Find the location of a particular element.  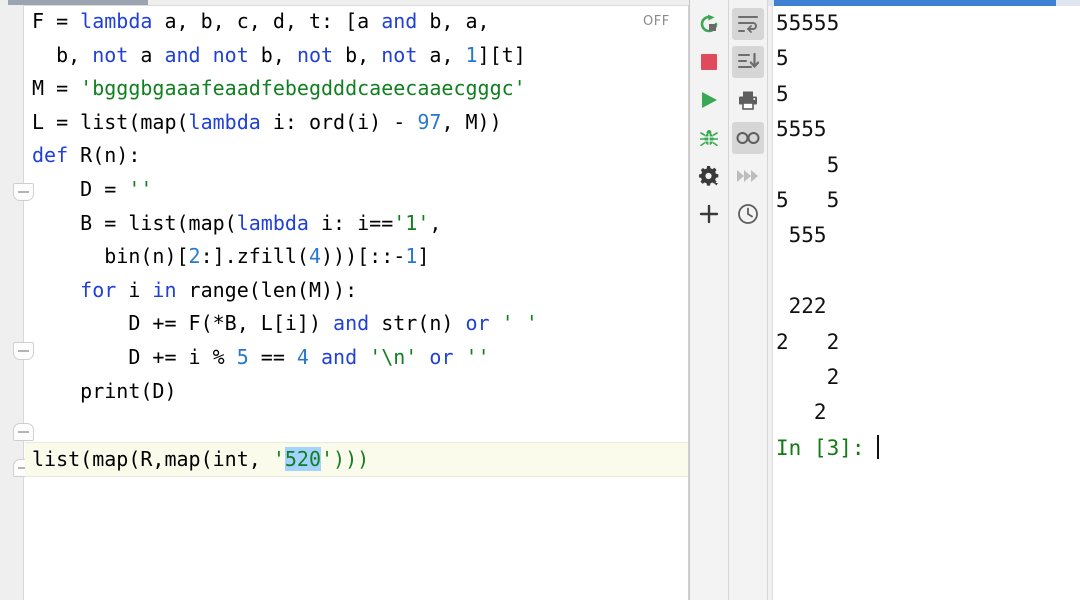

code-token: '))) is located at coordinates (345, 458).